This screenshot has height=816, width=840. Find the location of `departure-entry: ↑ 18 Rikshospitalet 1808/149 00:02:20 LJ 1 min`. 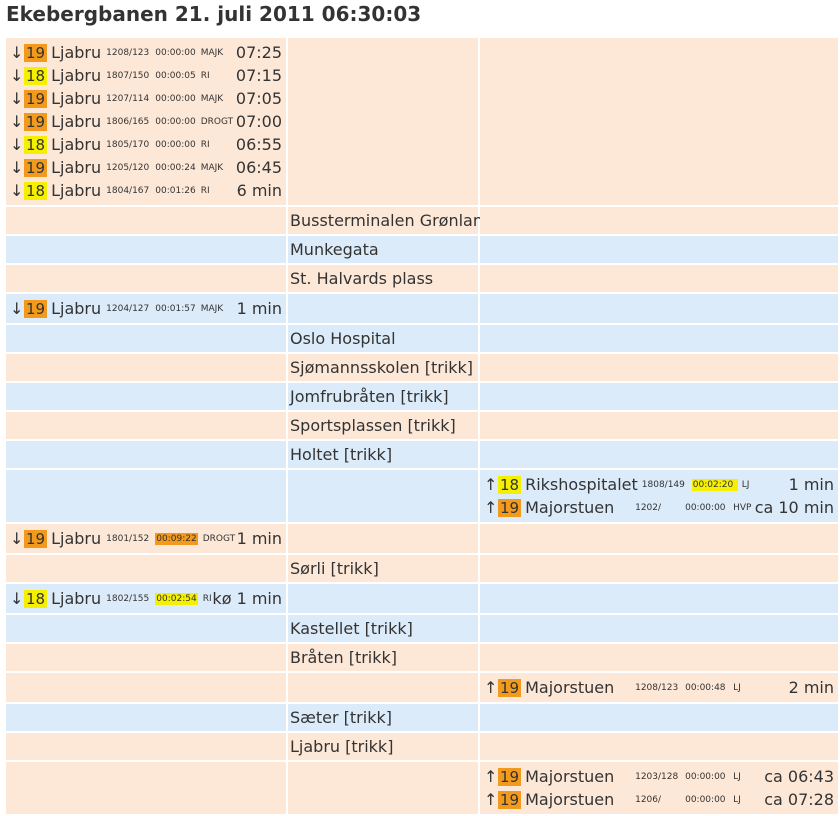

departure-entry: ↑ 18 Rikshospitalet 1808/149 00:02:20 LJ 1 min is located at coordinates (659, 484).